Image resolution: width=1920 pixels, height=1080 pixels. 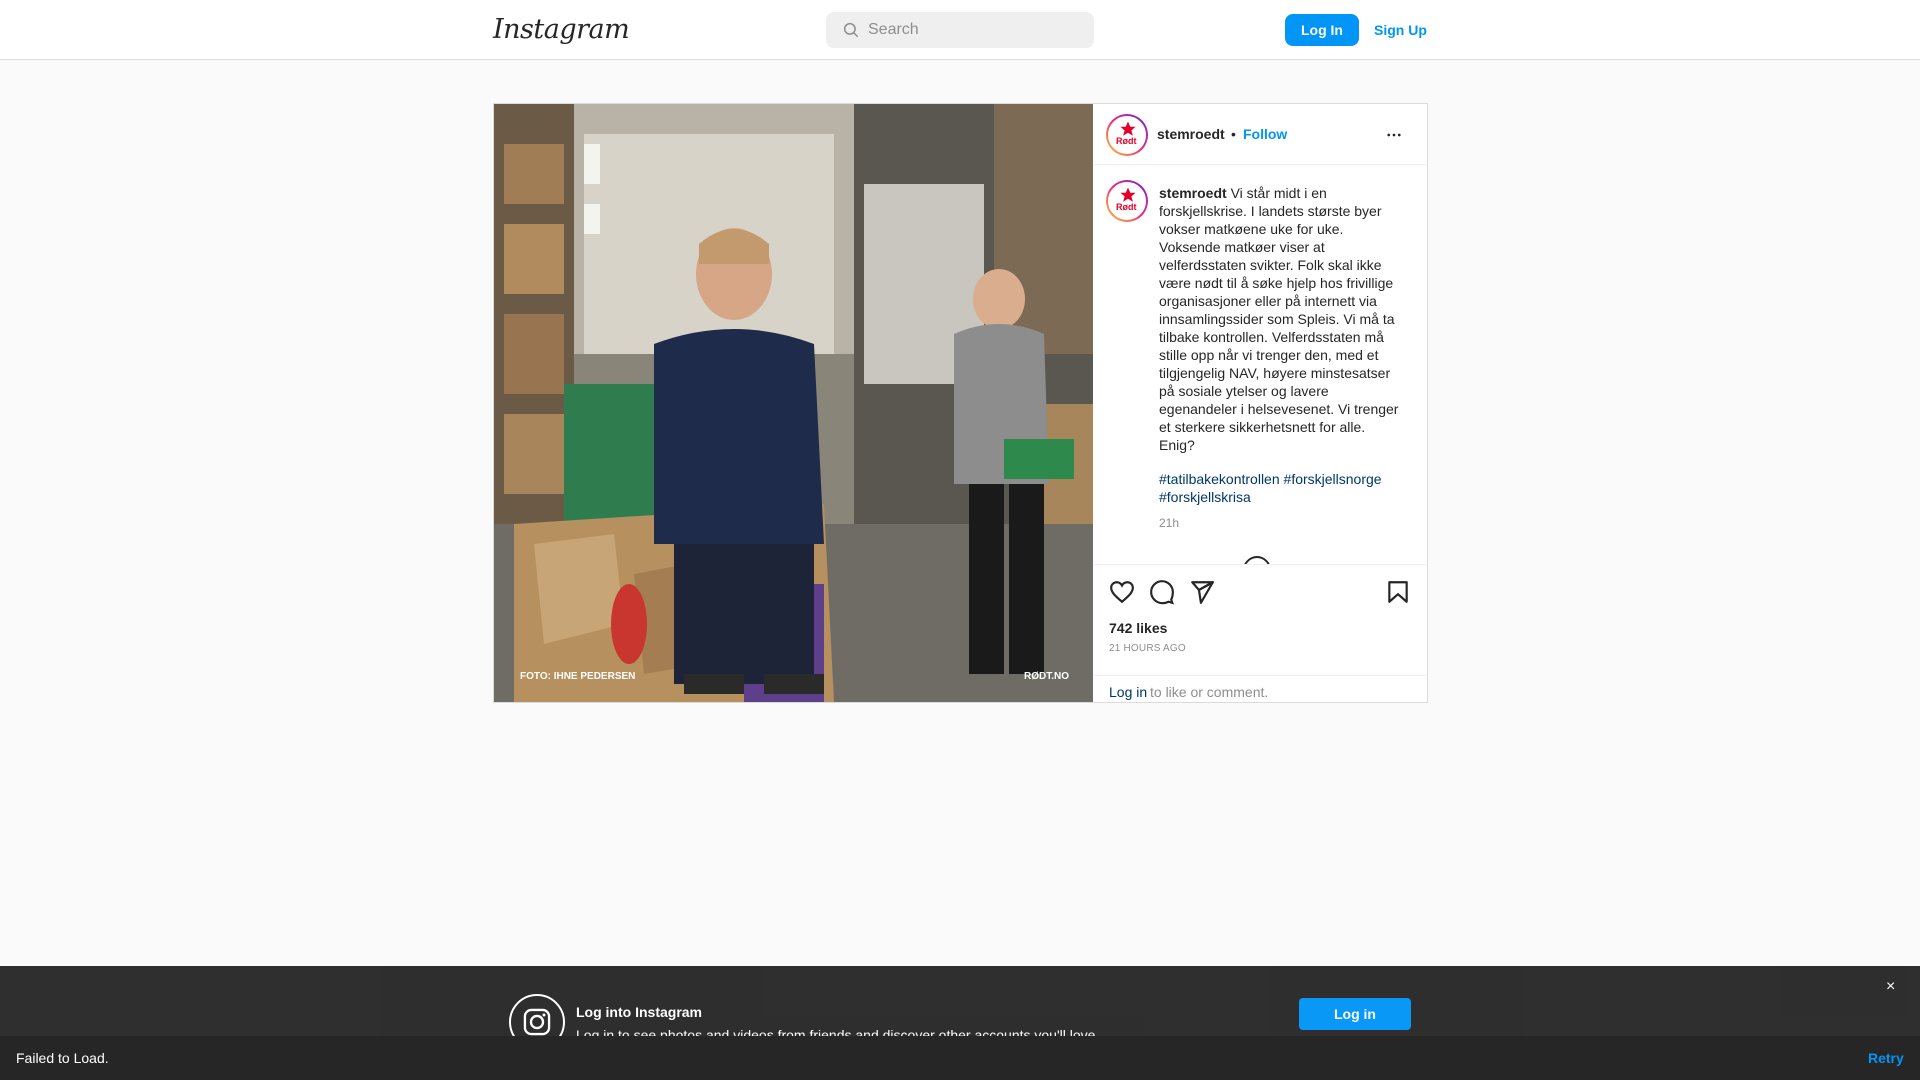 I want to click on share-icon, so click(x=1202, y=592).